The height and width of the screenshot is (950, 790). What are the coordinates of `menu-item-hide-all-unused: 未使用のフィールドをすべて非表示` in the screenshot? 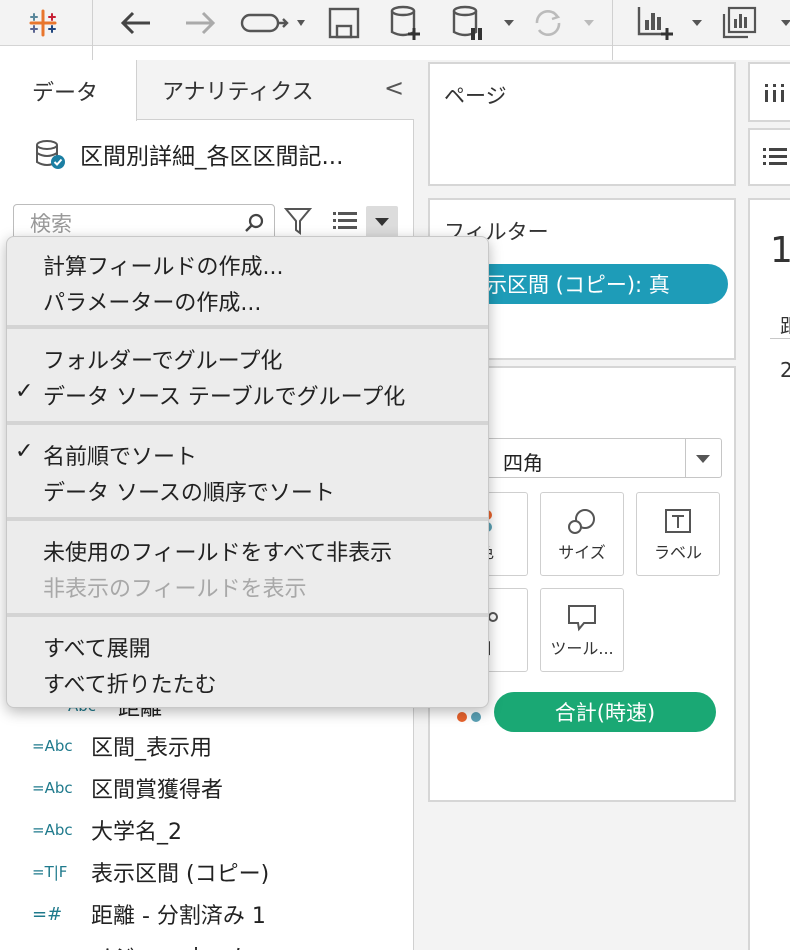 It's located at (217, 551).